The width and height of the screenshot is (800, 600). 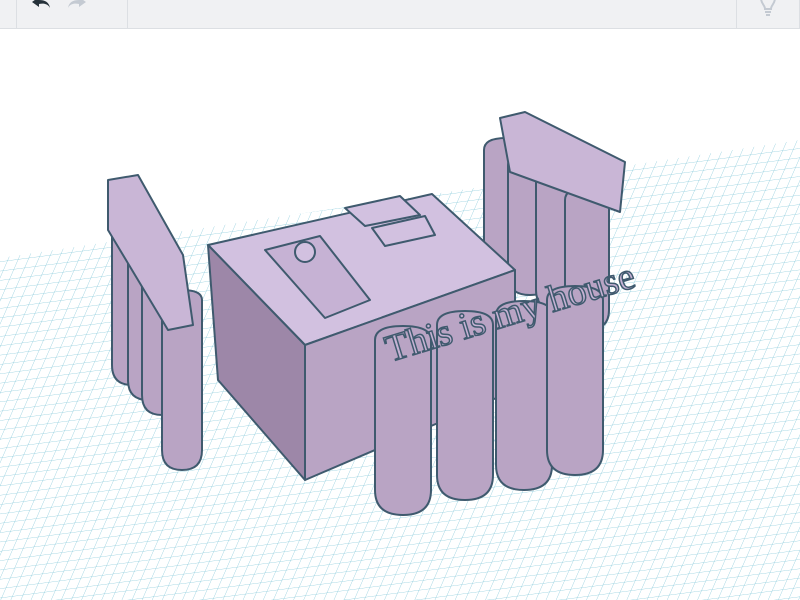 I want to click on model-3d-text: This is my house, so click(x=510, y=312).